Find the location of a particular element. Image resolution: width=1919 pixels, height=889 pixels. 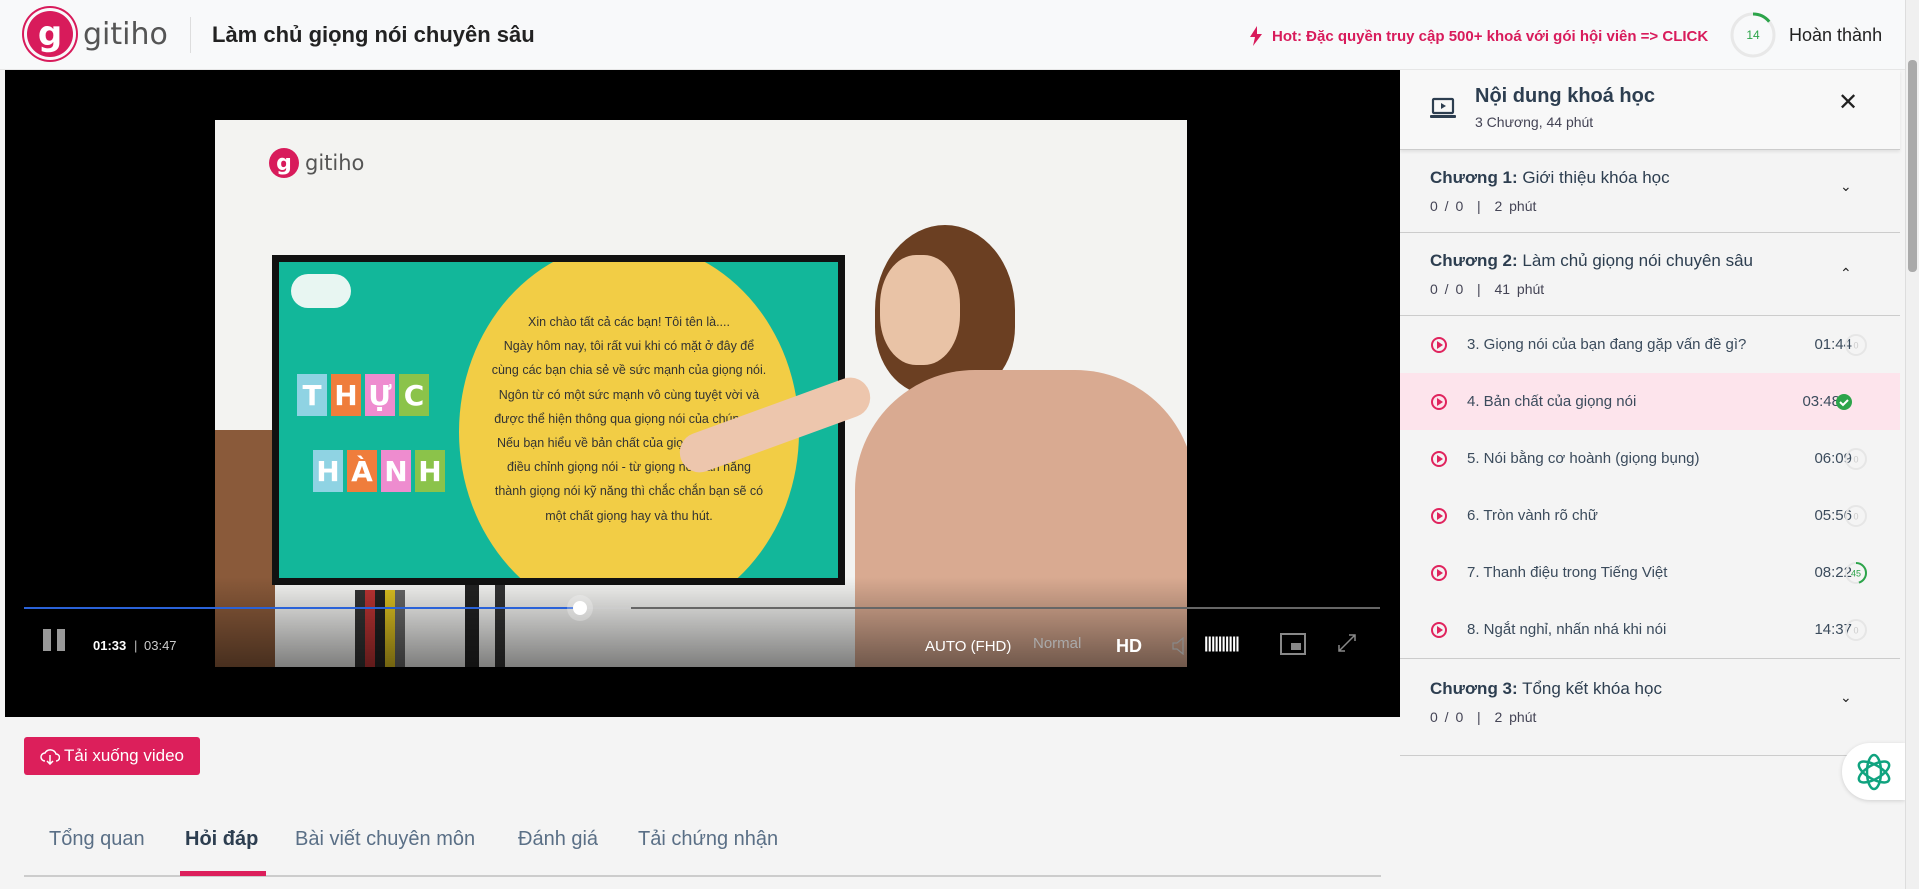

fullscreen-icon is located at coordinates (1347, 643).